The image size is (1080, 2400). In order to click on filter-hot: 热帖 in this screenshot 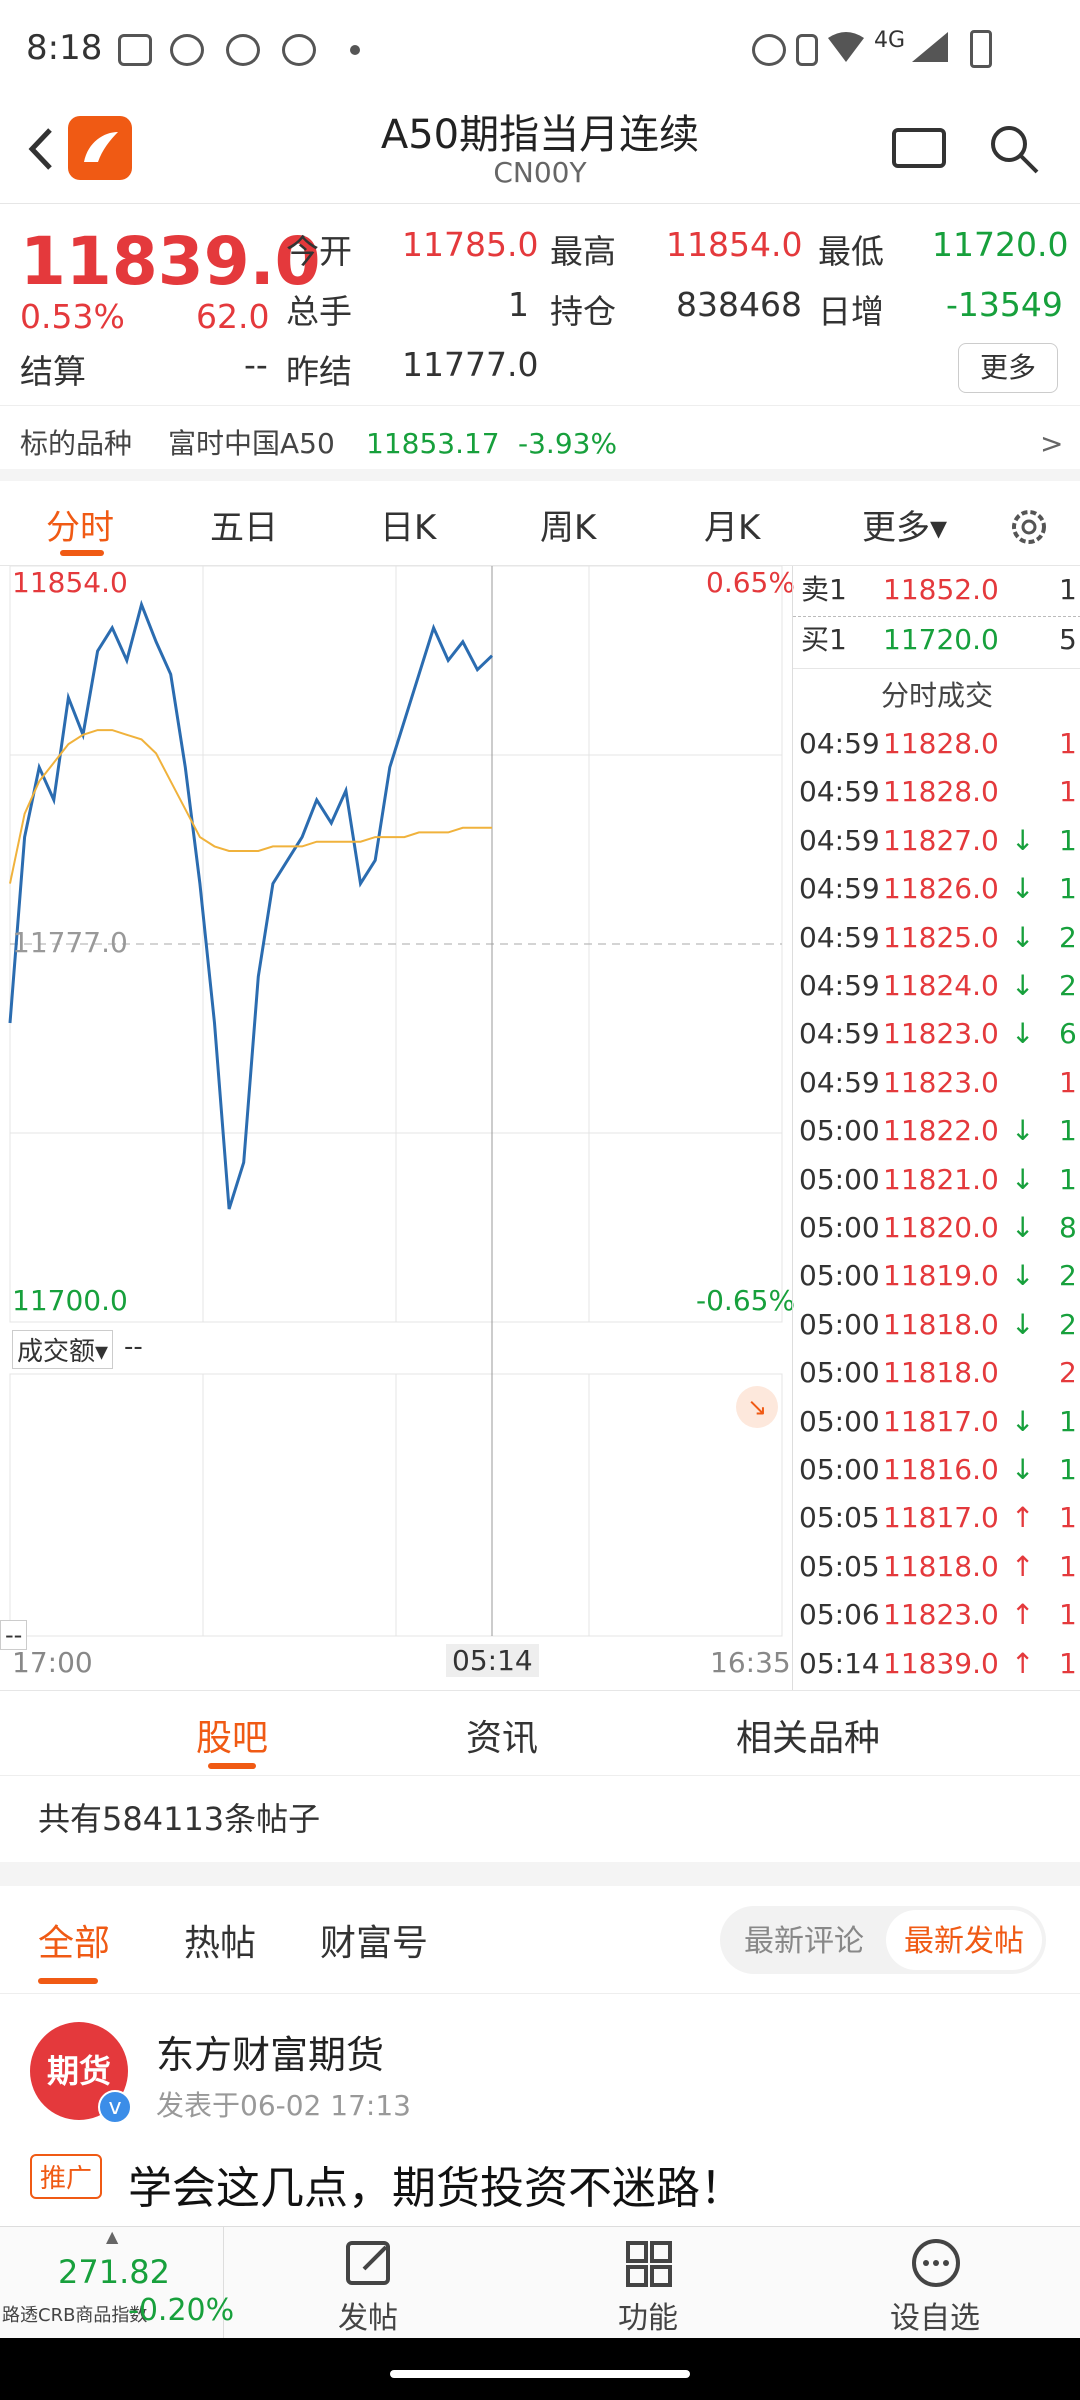, I will do `click(220, 1940)`.